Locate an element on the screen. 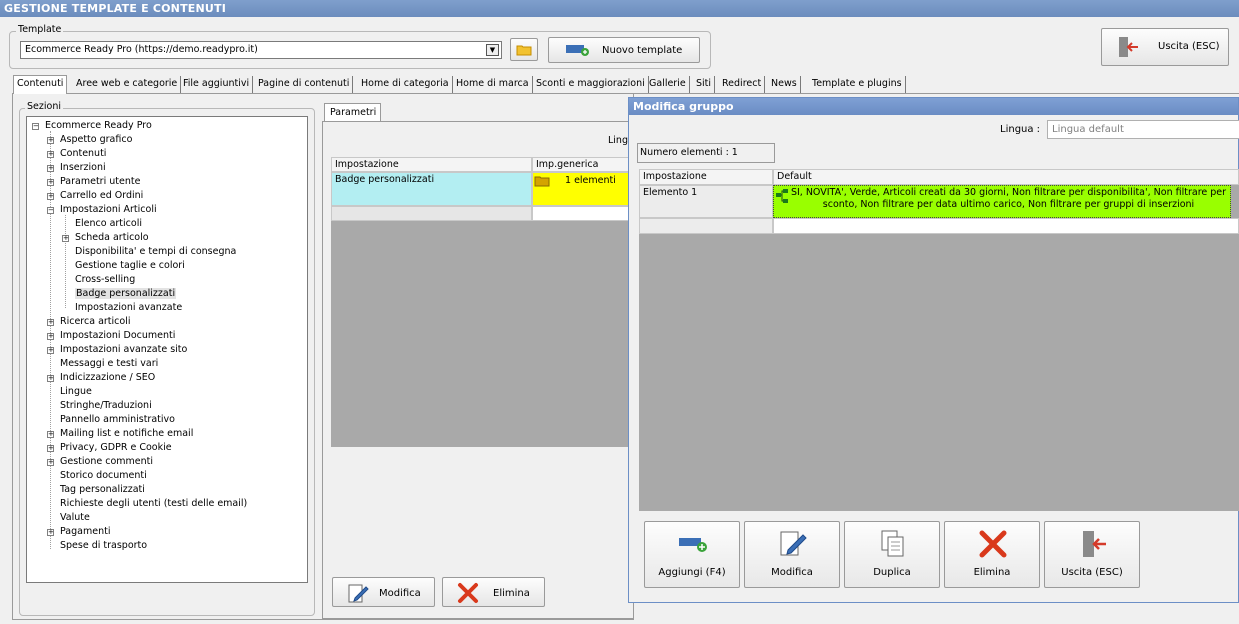 The width and height of the screenshot is (1239, 624). tab-aree-web: Aree web e categorie is located at coordinates (127, 84).